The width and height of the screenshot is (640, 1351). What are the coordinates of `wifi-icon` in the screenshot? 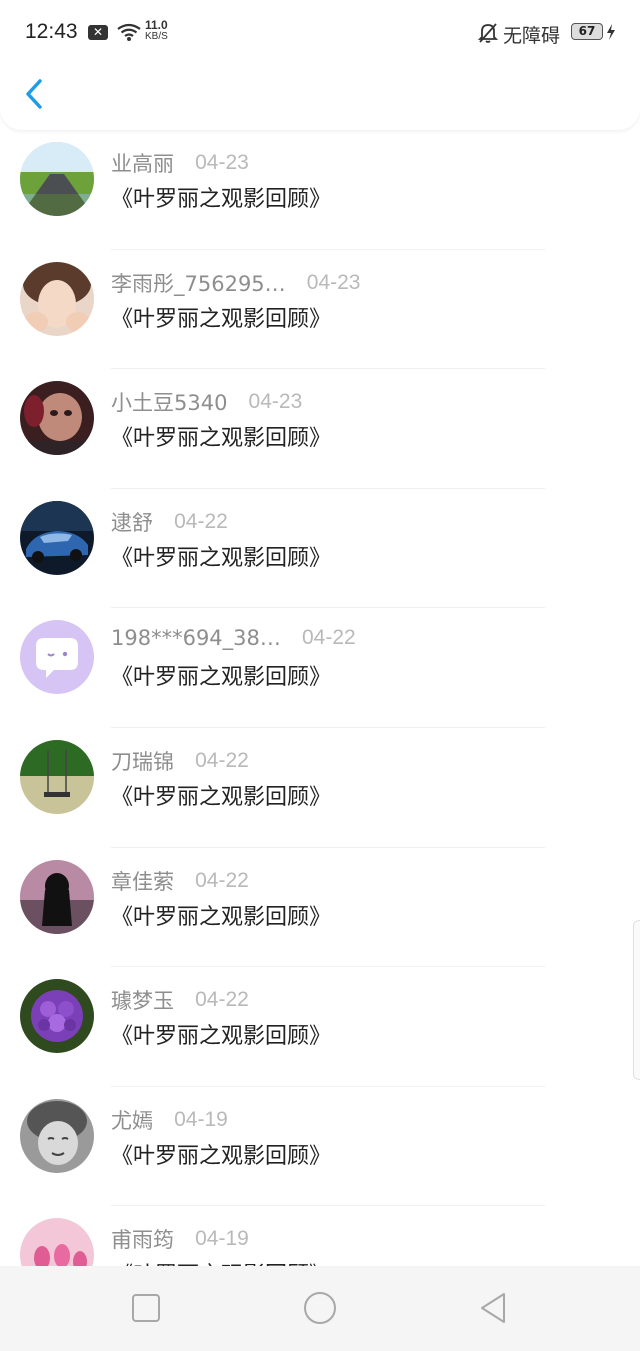 It's located at (129, 32).